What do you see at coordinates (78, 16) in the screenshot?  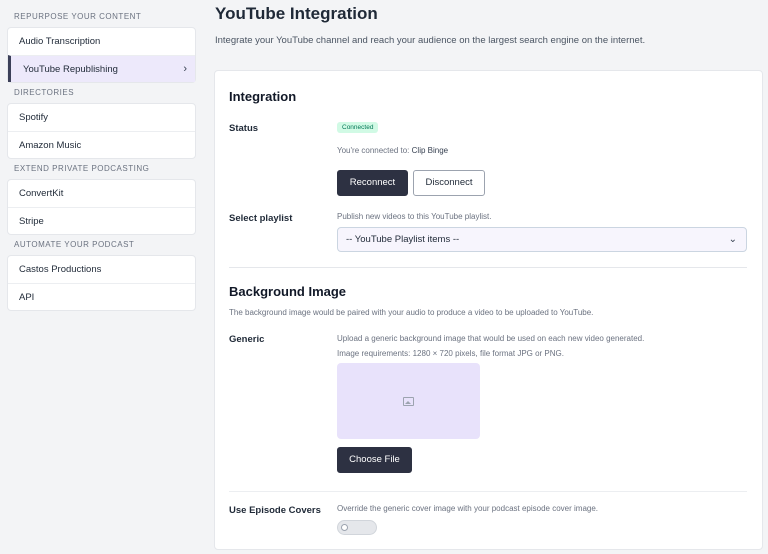 I see `sidebar-heading-repurpose: REPURPOSE YOUR CONTENT` at bounding box center [78, 16].